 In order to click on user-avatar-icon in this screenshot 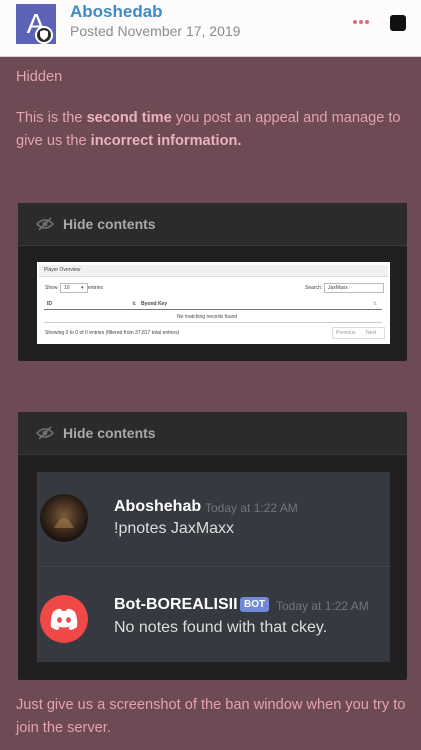, I will do `click(64, 518)`.